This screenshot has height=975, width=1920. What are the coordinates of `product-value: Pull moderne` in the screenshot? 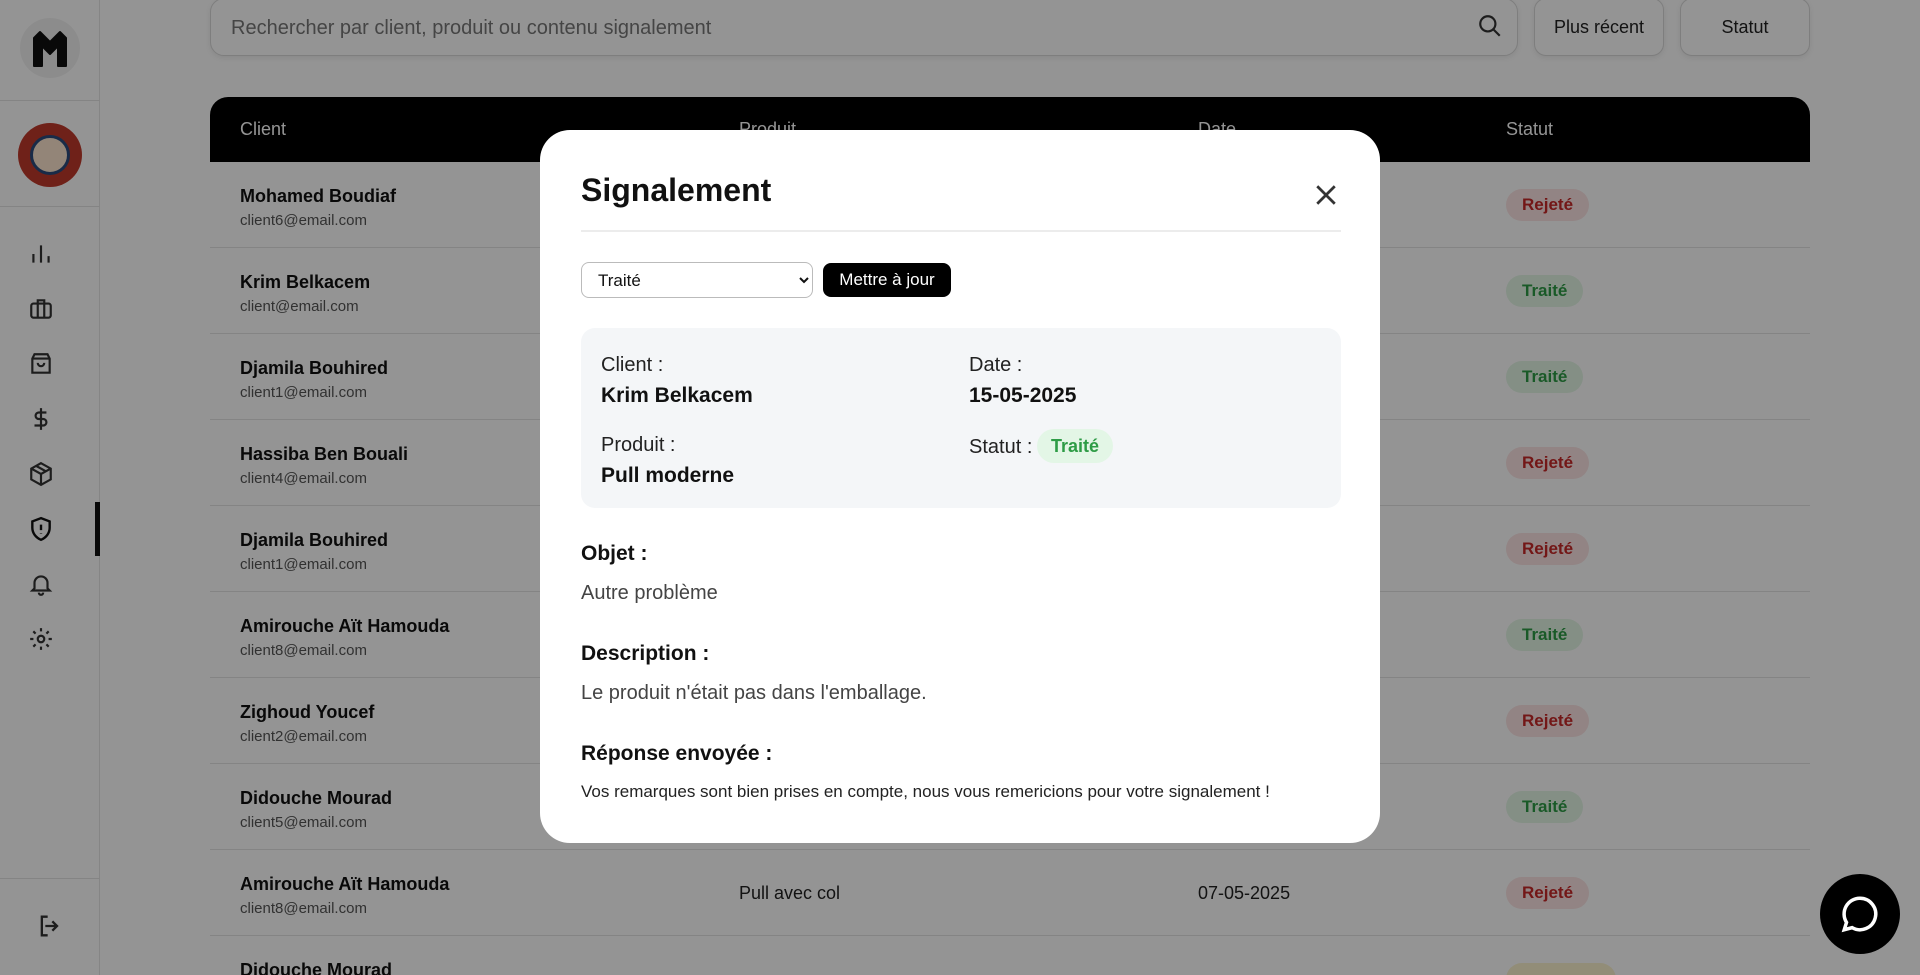 It's located at (668, 475).